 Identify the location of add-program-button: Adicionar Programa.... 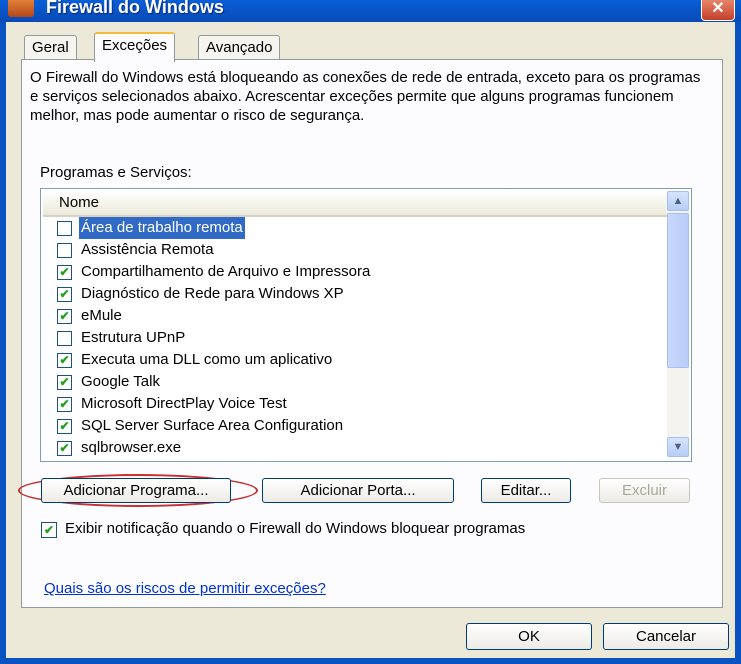
(136, 490).